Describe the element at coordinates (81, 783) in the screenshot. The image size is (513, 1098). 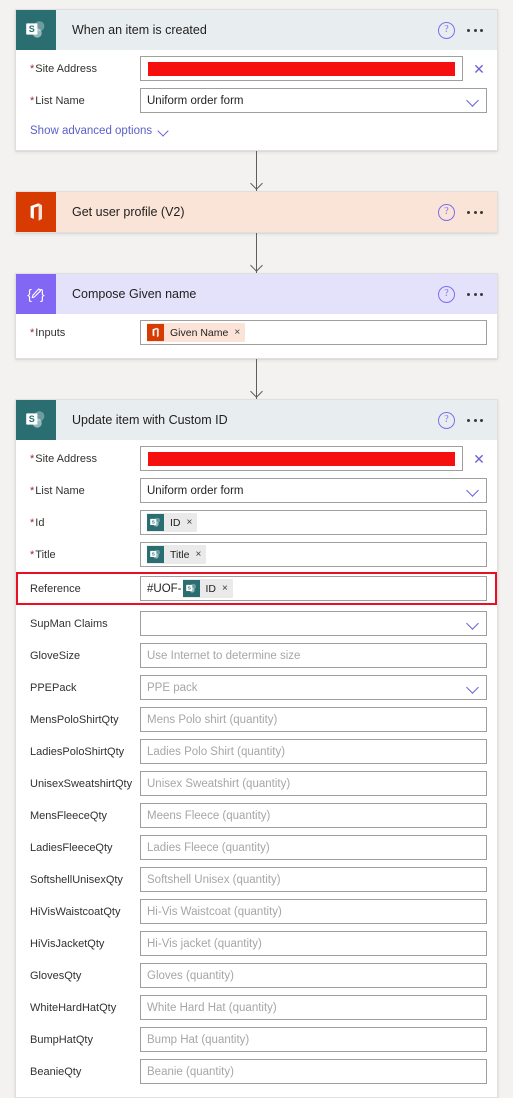
I see `field-label-text: UnisexSweatshirtQty` at that location.